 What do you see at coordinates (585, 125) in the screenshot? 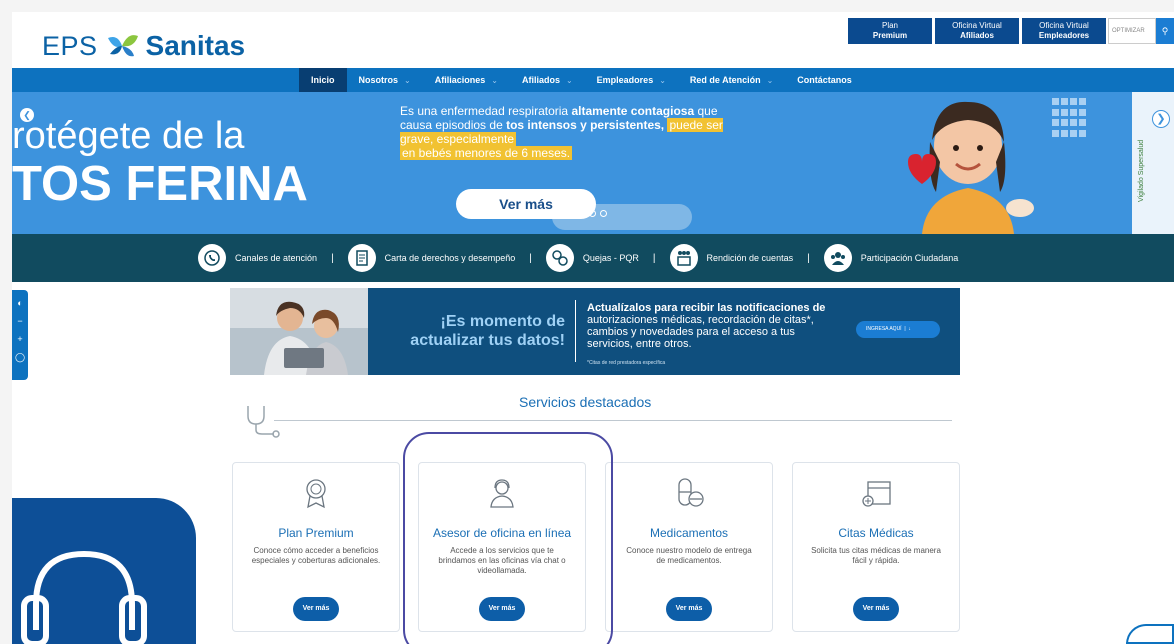
I see `hero-text-bold: tos intensos y persistentes,` at bounding box center [585, 125].